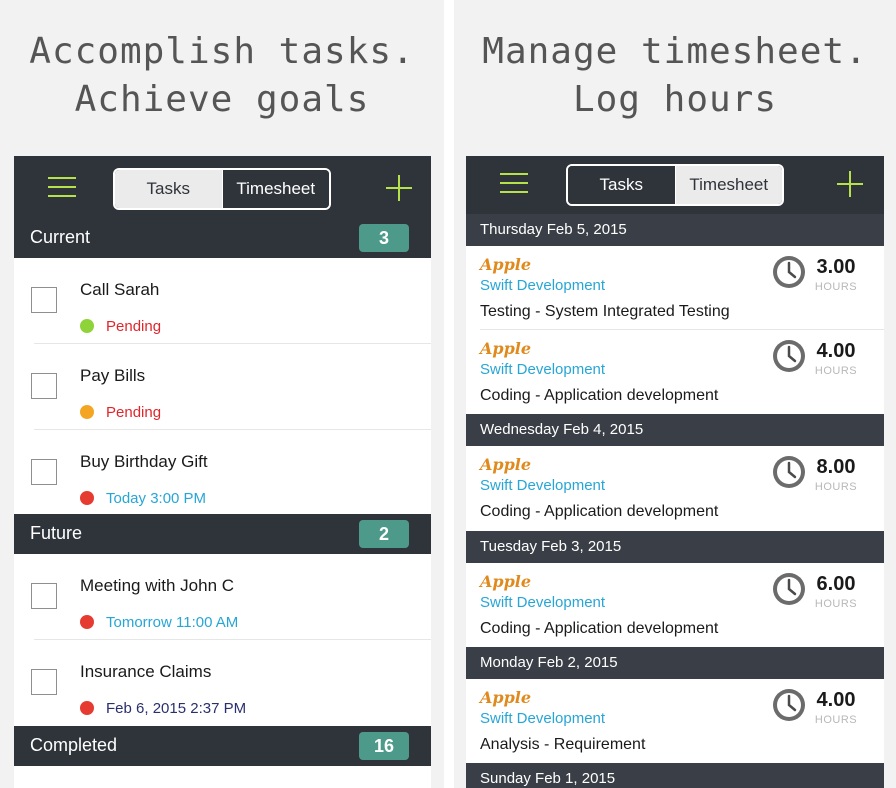  What do you see at coordinates (836, 267) in the screenshot?
I see `hours-value: 3.00` at bounding box center [836, 267].